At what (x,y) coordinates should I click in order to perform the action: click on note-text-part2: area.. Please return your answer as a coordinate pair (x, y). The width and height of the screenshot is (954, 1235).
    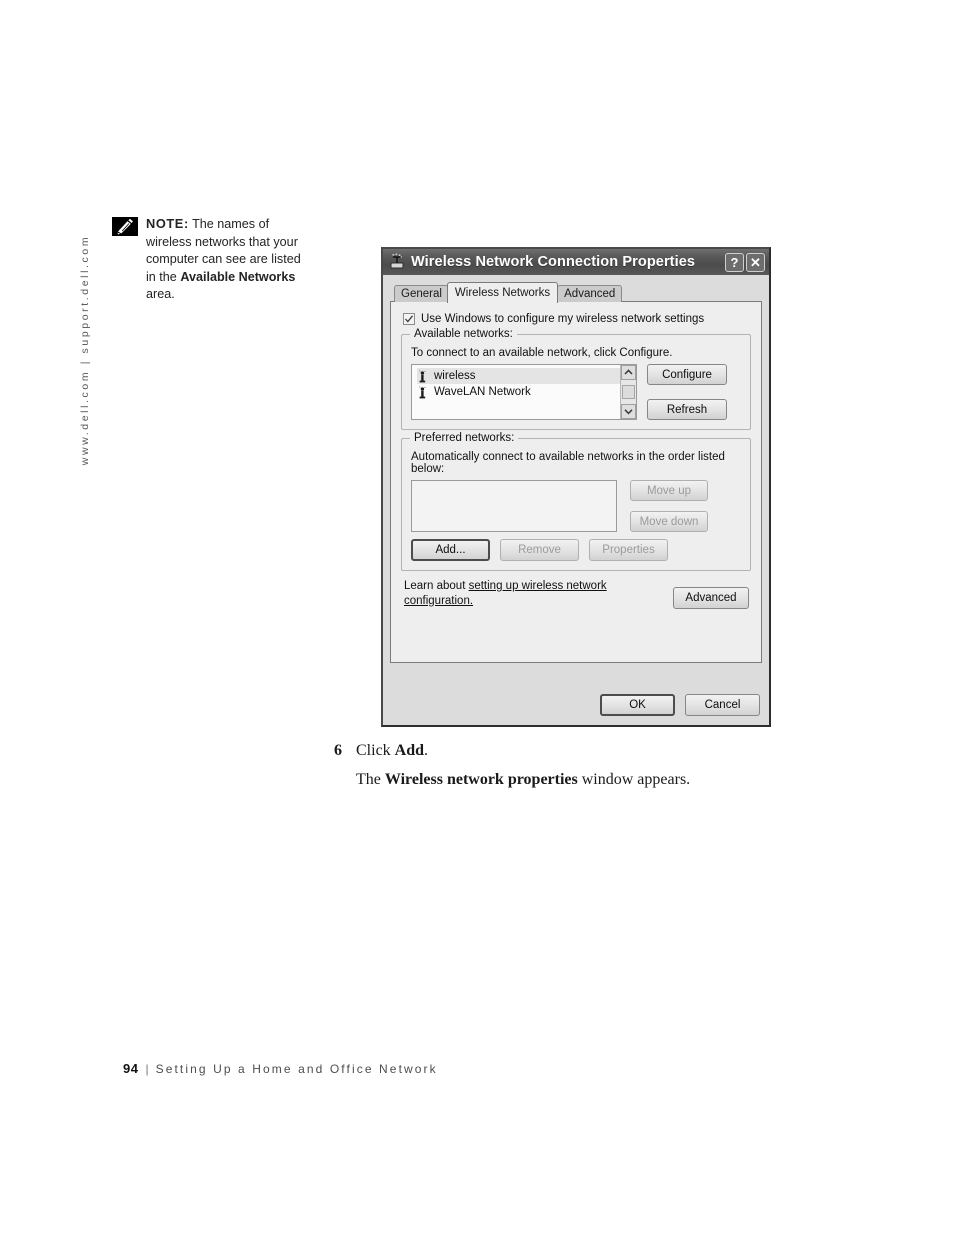
    Looking at the image, I should click on (160, 294).